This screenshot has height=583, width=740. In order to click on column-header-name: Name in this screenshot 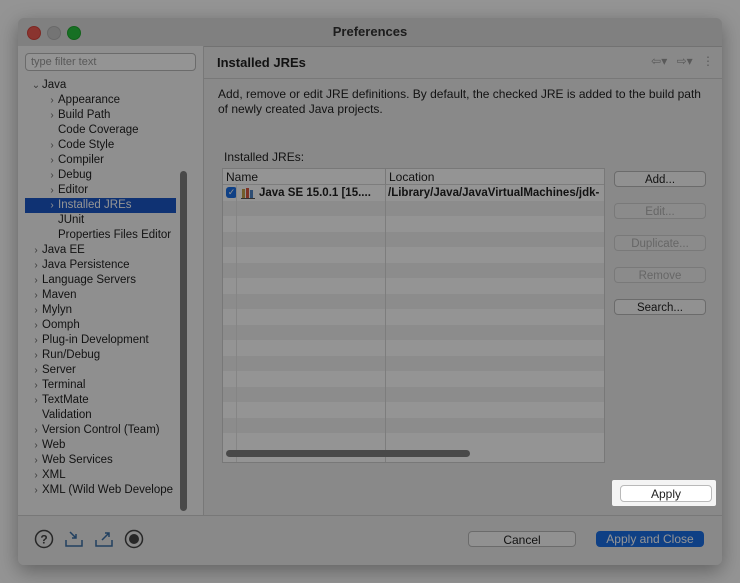, I will do `click(304, 177)`.